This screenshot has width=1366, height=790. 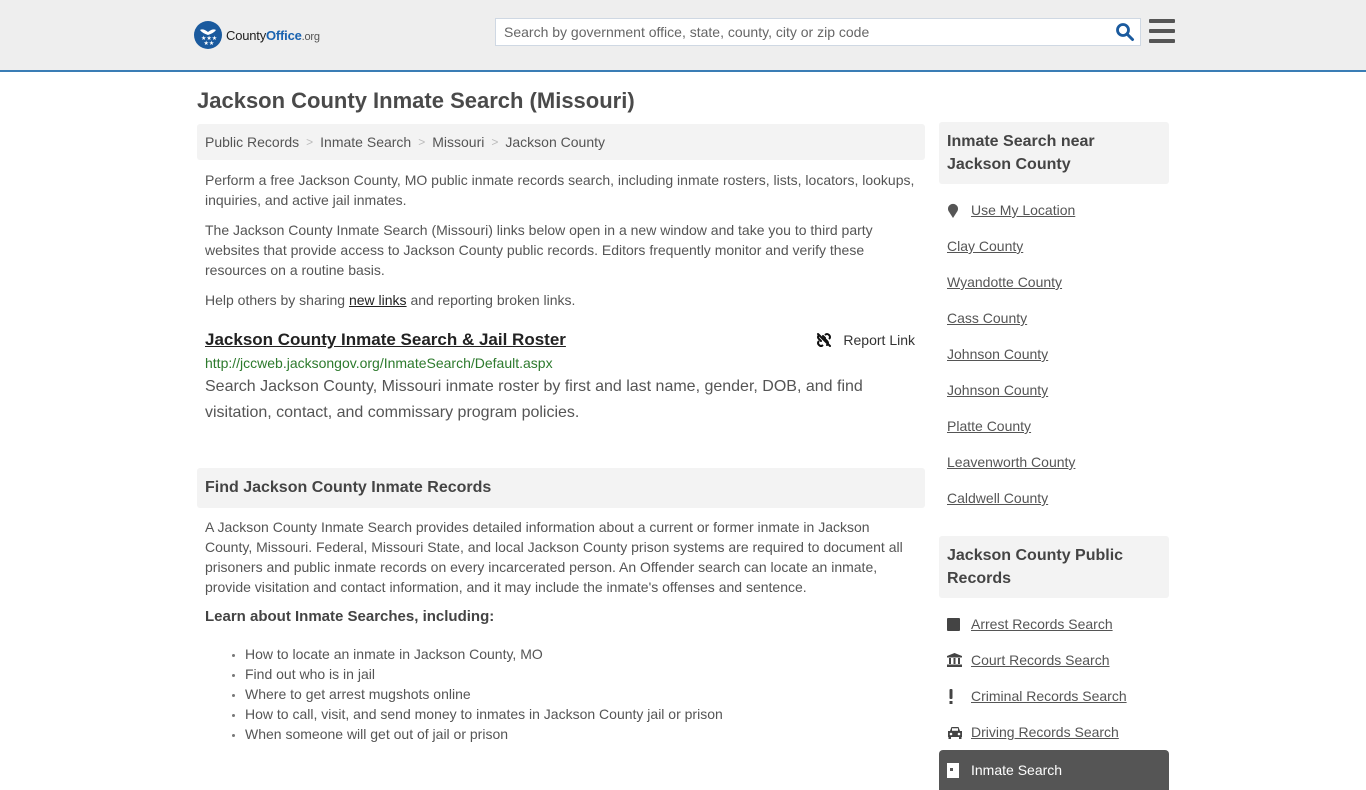 I want to click on breadcrumb-inmate-search: Inmate Search, so click(x=365, y=142).